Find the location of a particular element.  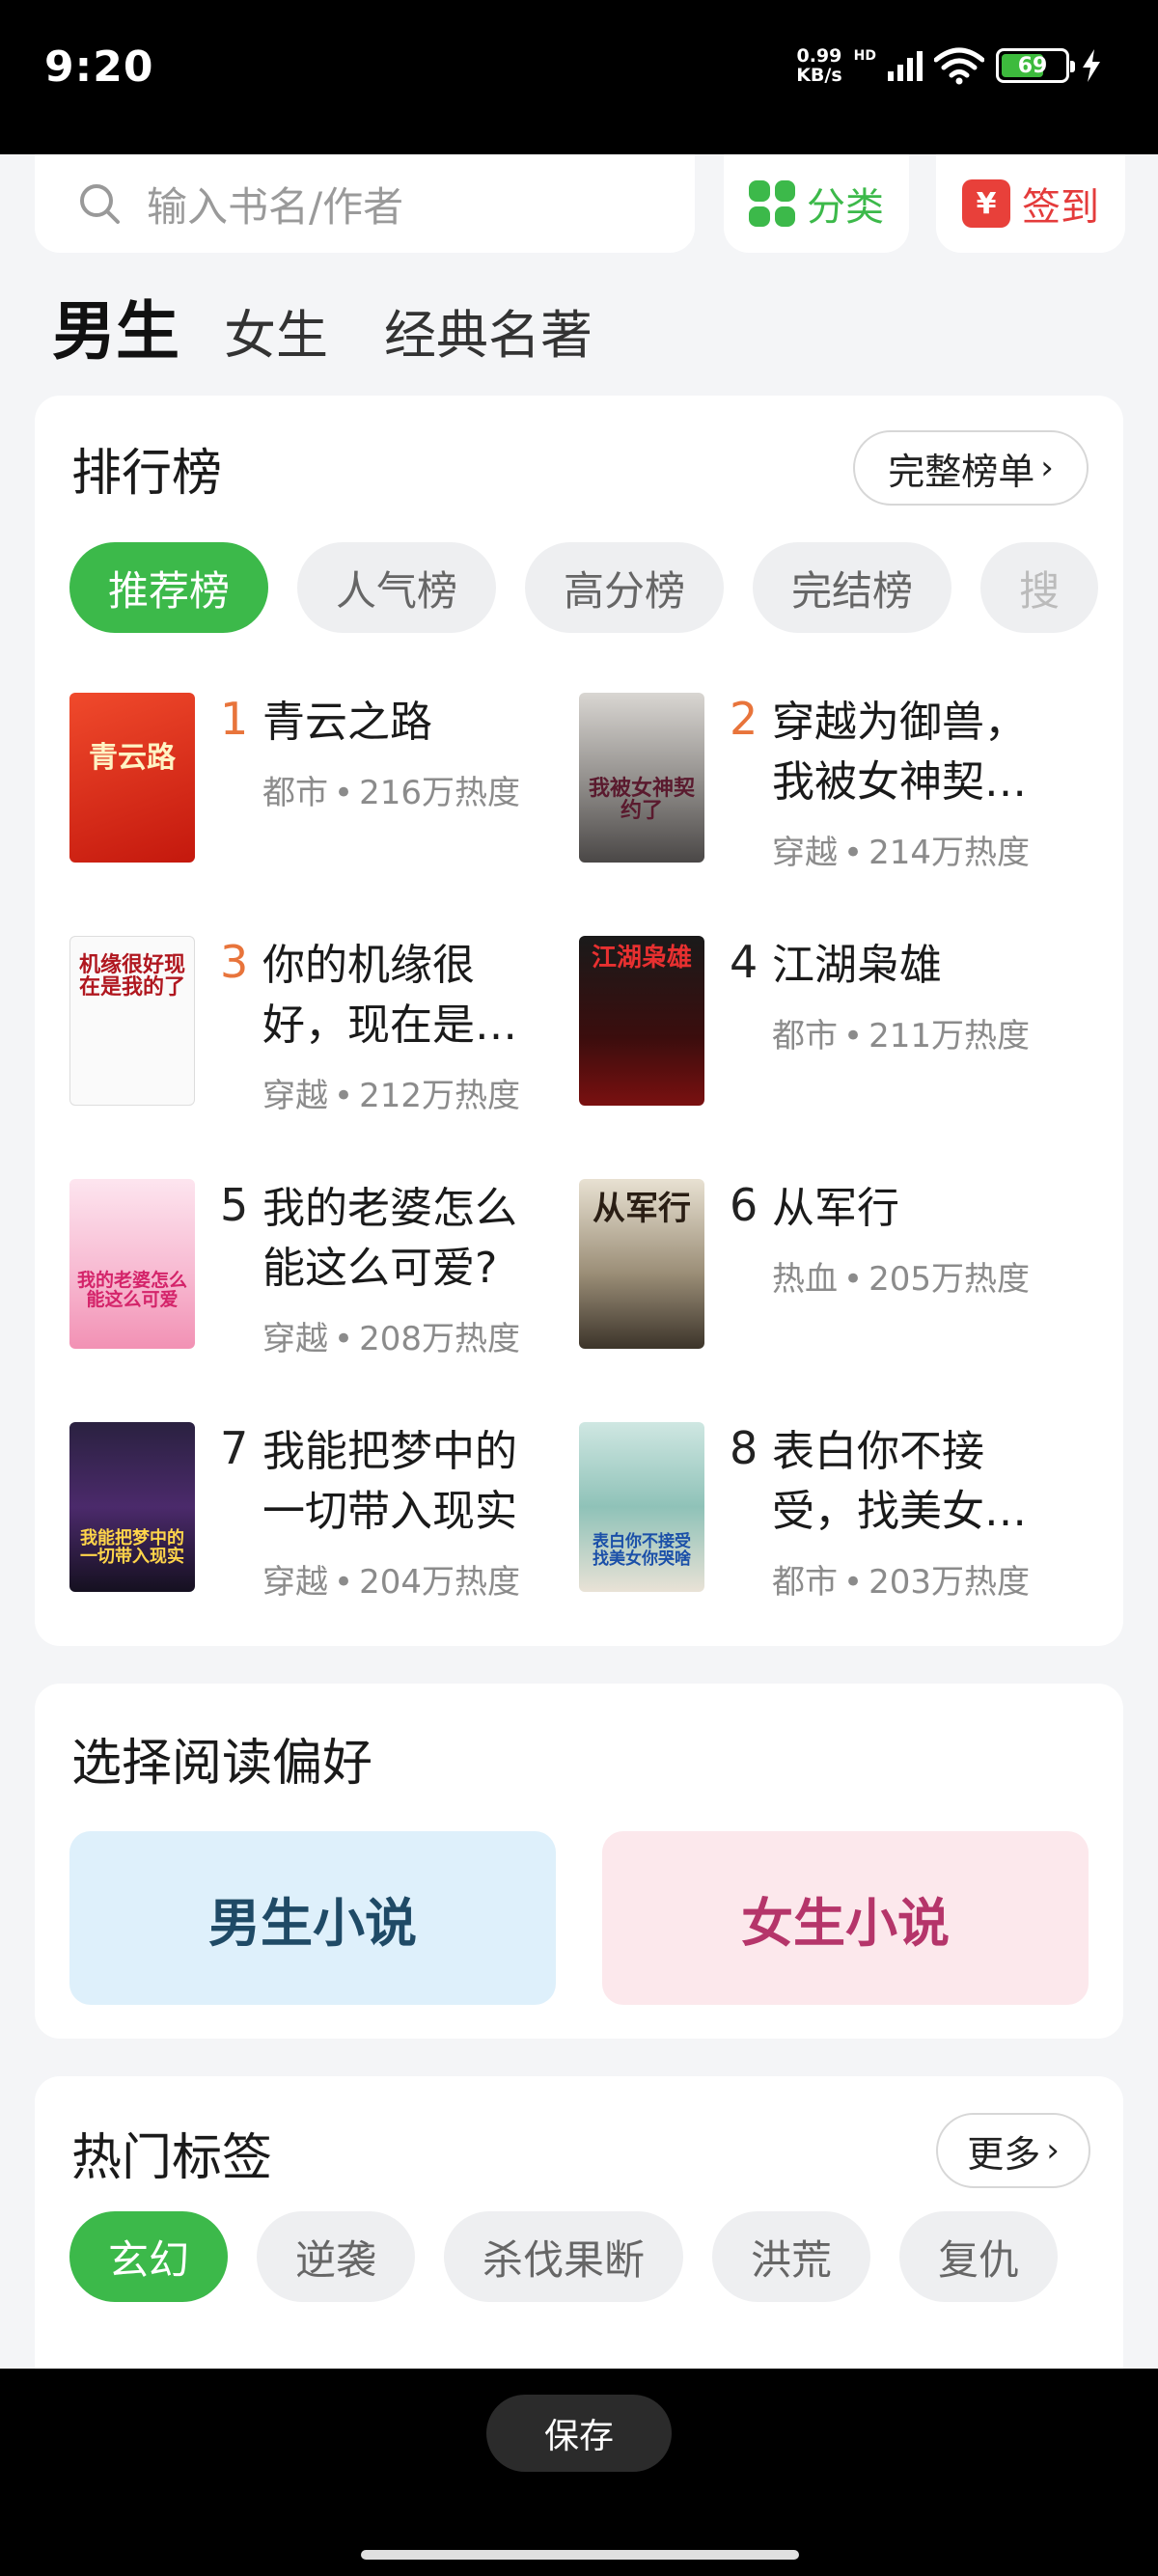

tab-search: 搜 is located at coordinates (1039, 587).